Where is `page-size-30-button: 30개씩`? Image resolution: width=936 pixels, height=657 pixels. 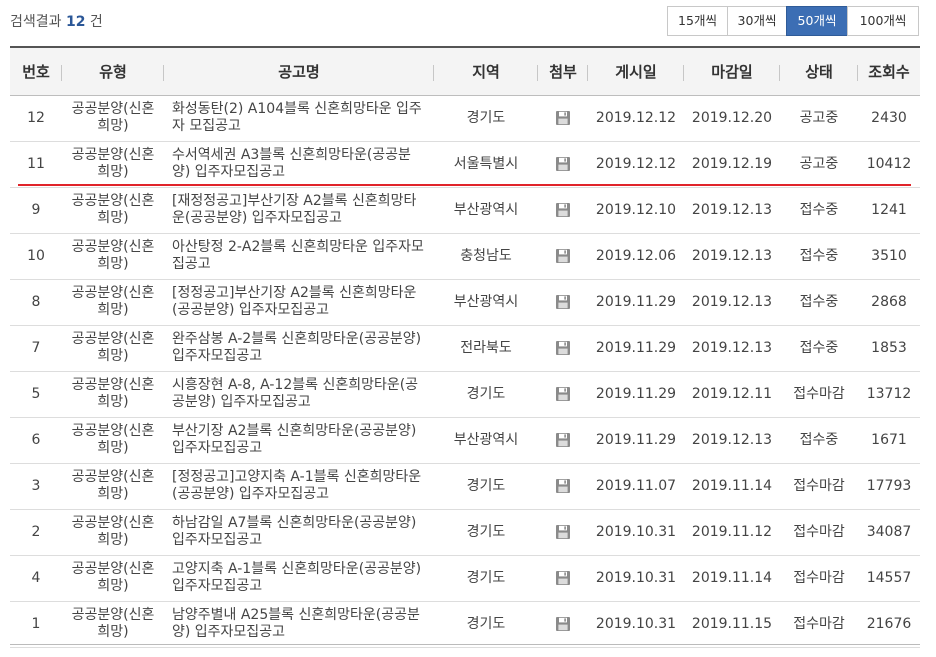 page-size-30-button: 30개씩 is located at coordinates (757, 21).